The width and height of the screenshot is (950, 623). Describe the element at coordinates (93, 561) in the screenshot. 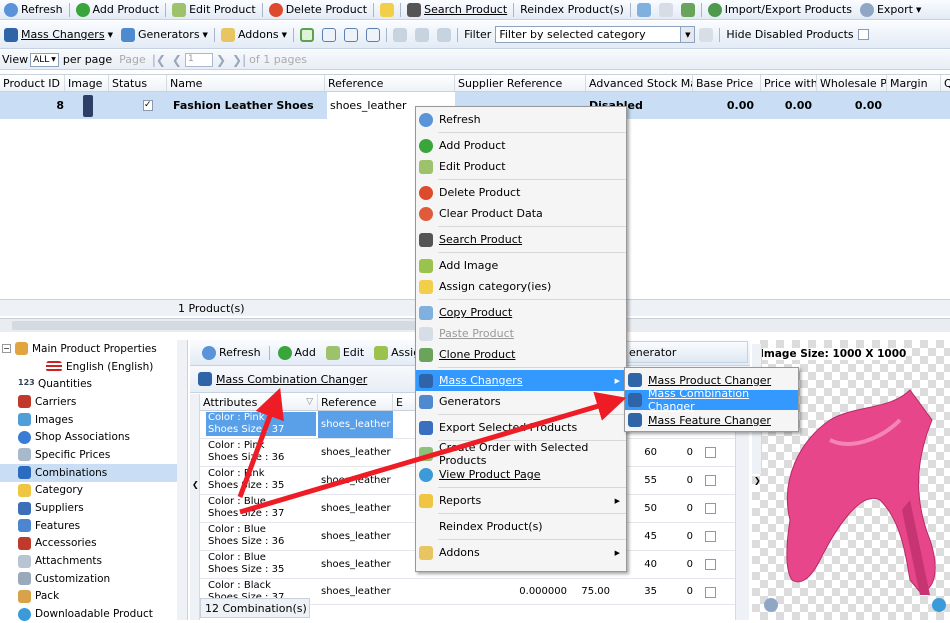

I see `tree-item-attachments: Attachments` at that location.